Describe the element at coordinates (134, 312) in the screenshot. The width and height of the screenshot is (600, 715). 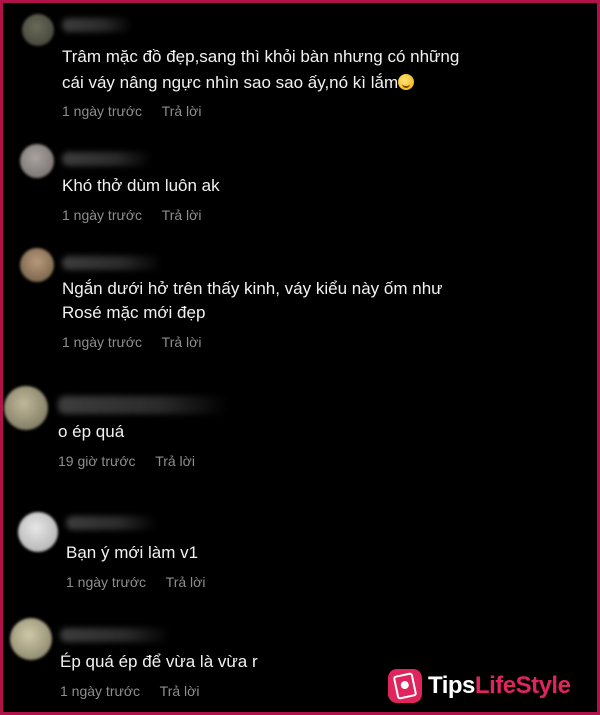
I see `comment-text-line-2: Rosé mặc mới đẹp` at that location.